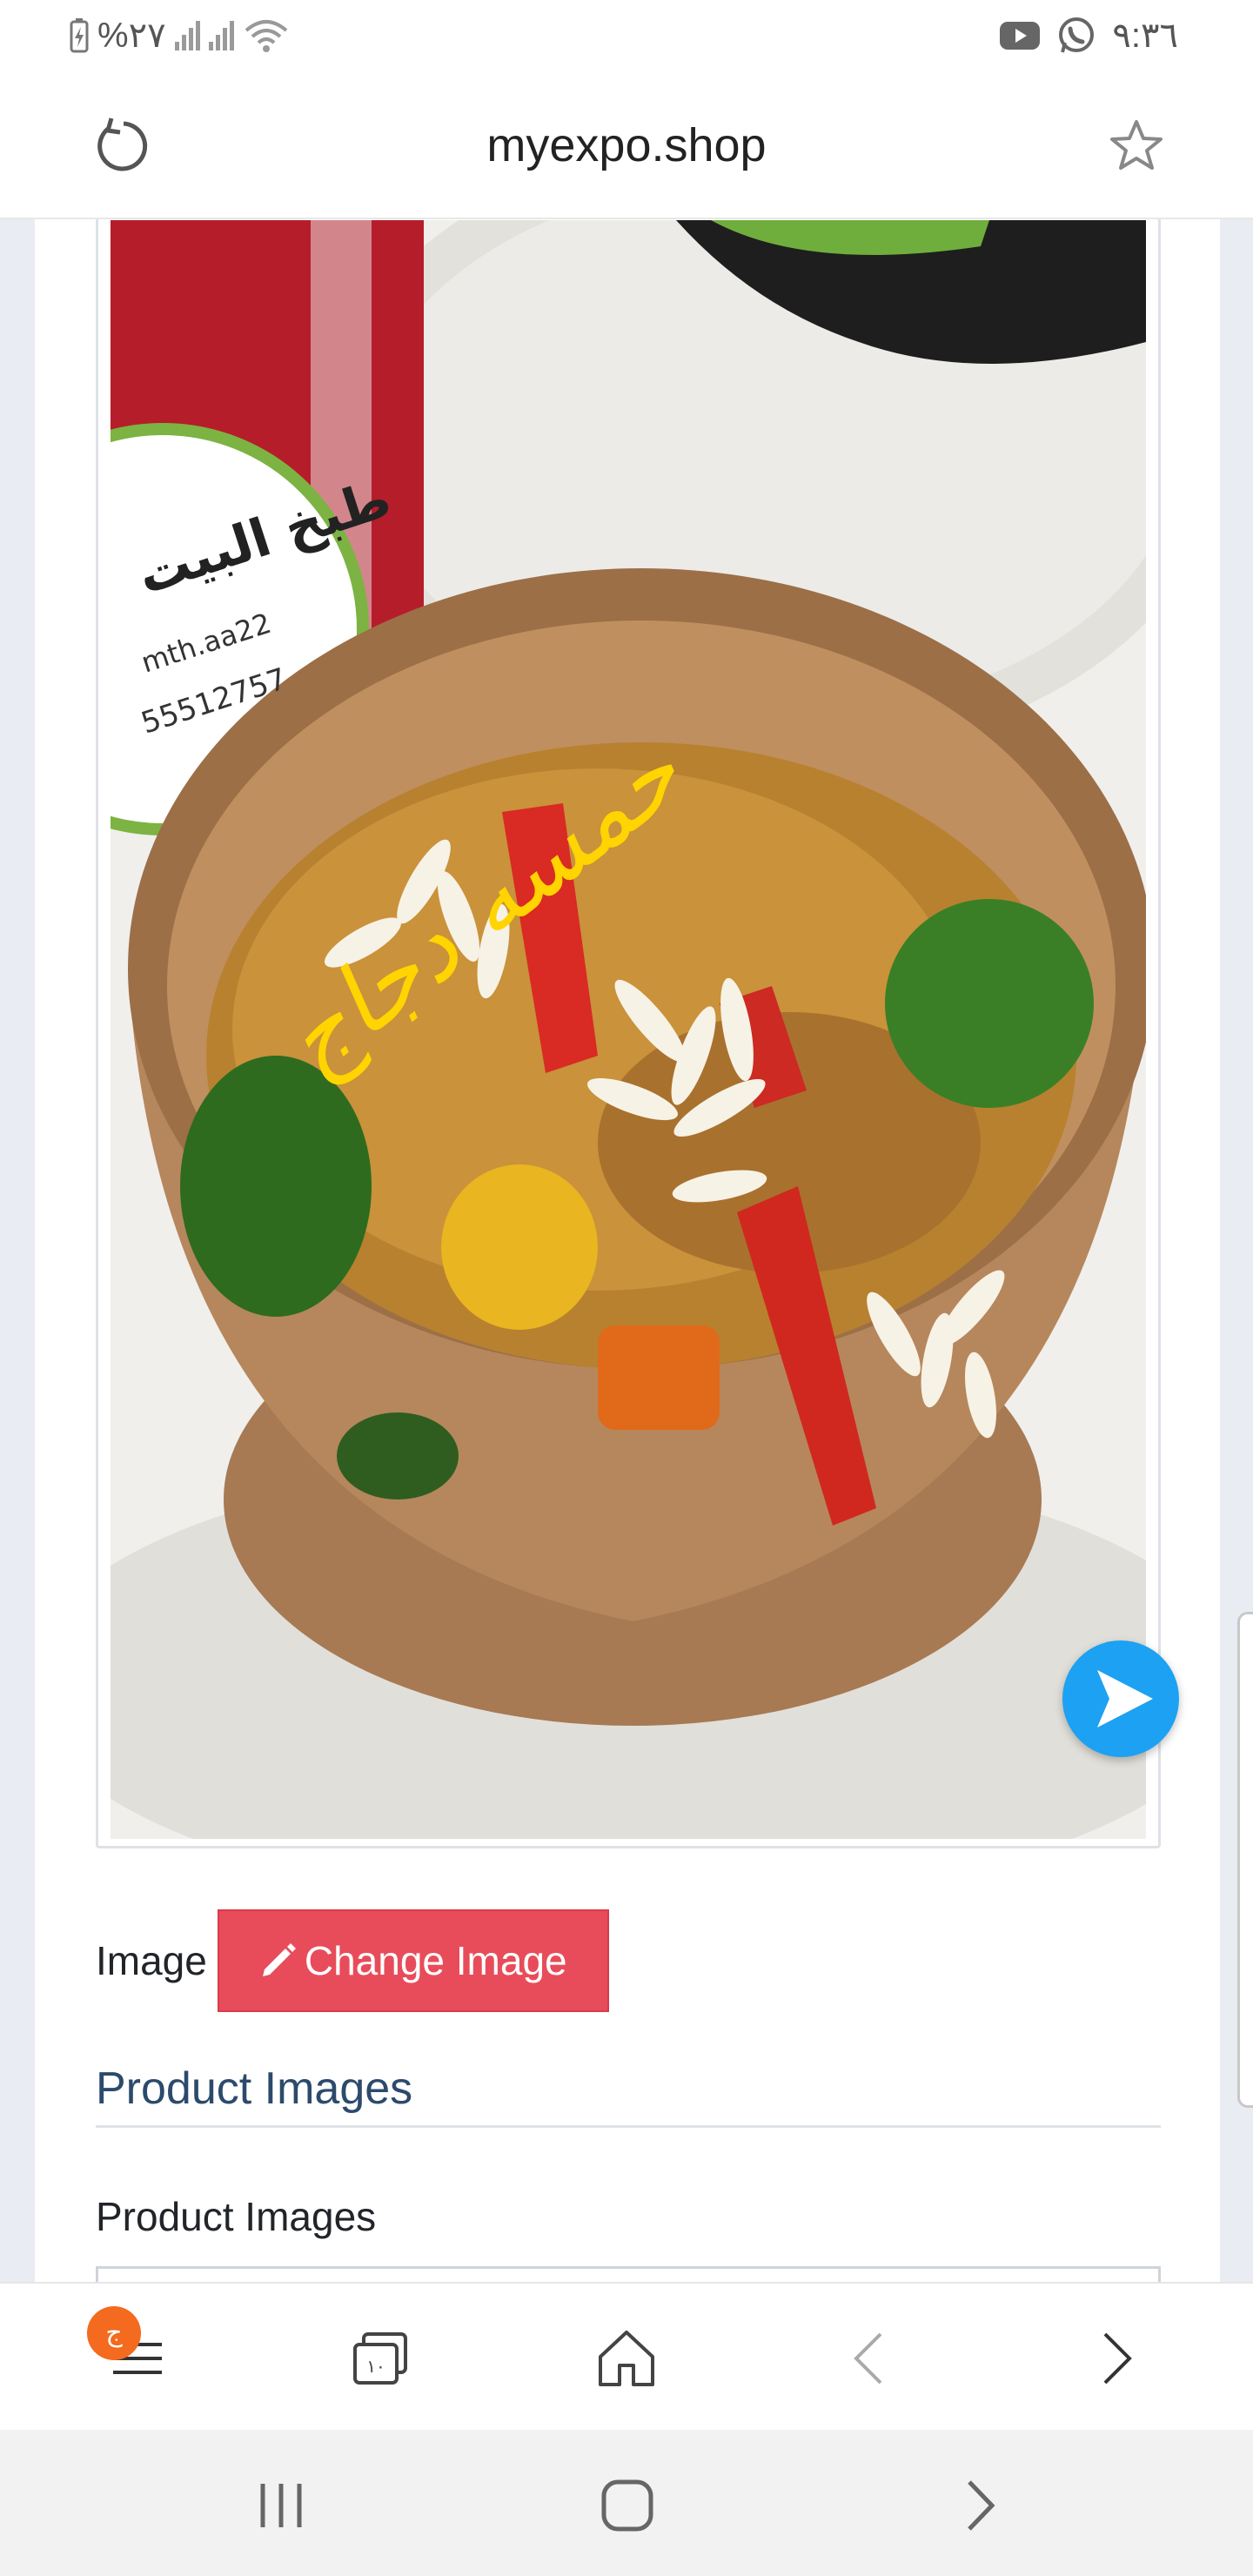 The height and width of the screenshot is (2576, 1253). What do you see at coordinates (435, 1961) in the screenshot?
I see `change-image-label: Change Image` at bounding box center [435, 1961].